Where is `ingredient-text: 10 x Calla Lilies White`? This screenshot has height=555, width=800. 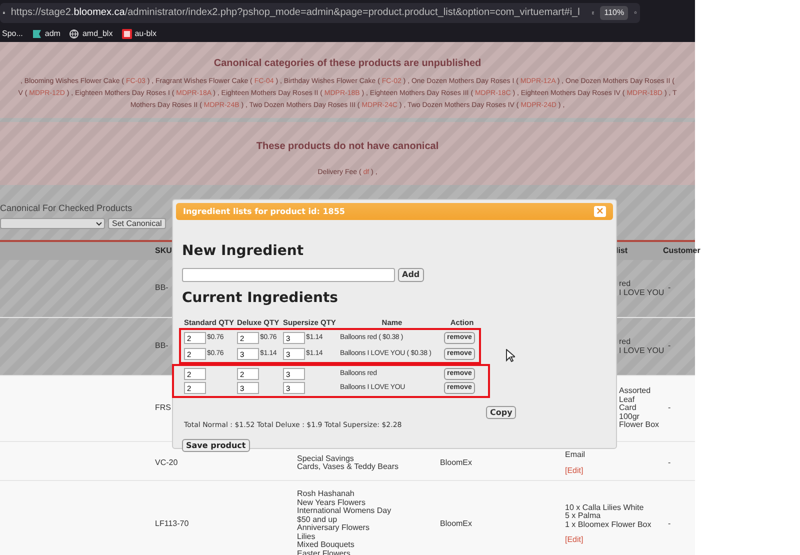
ingredient-text: 10 x Calla Lilies White is located at coordinates (605, 508).